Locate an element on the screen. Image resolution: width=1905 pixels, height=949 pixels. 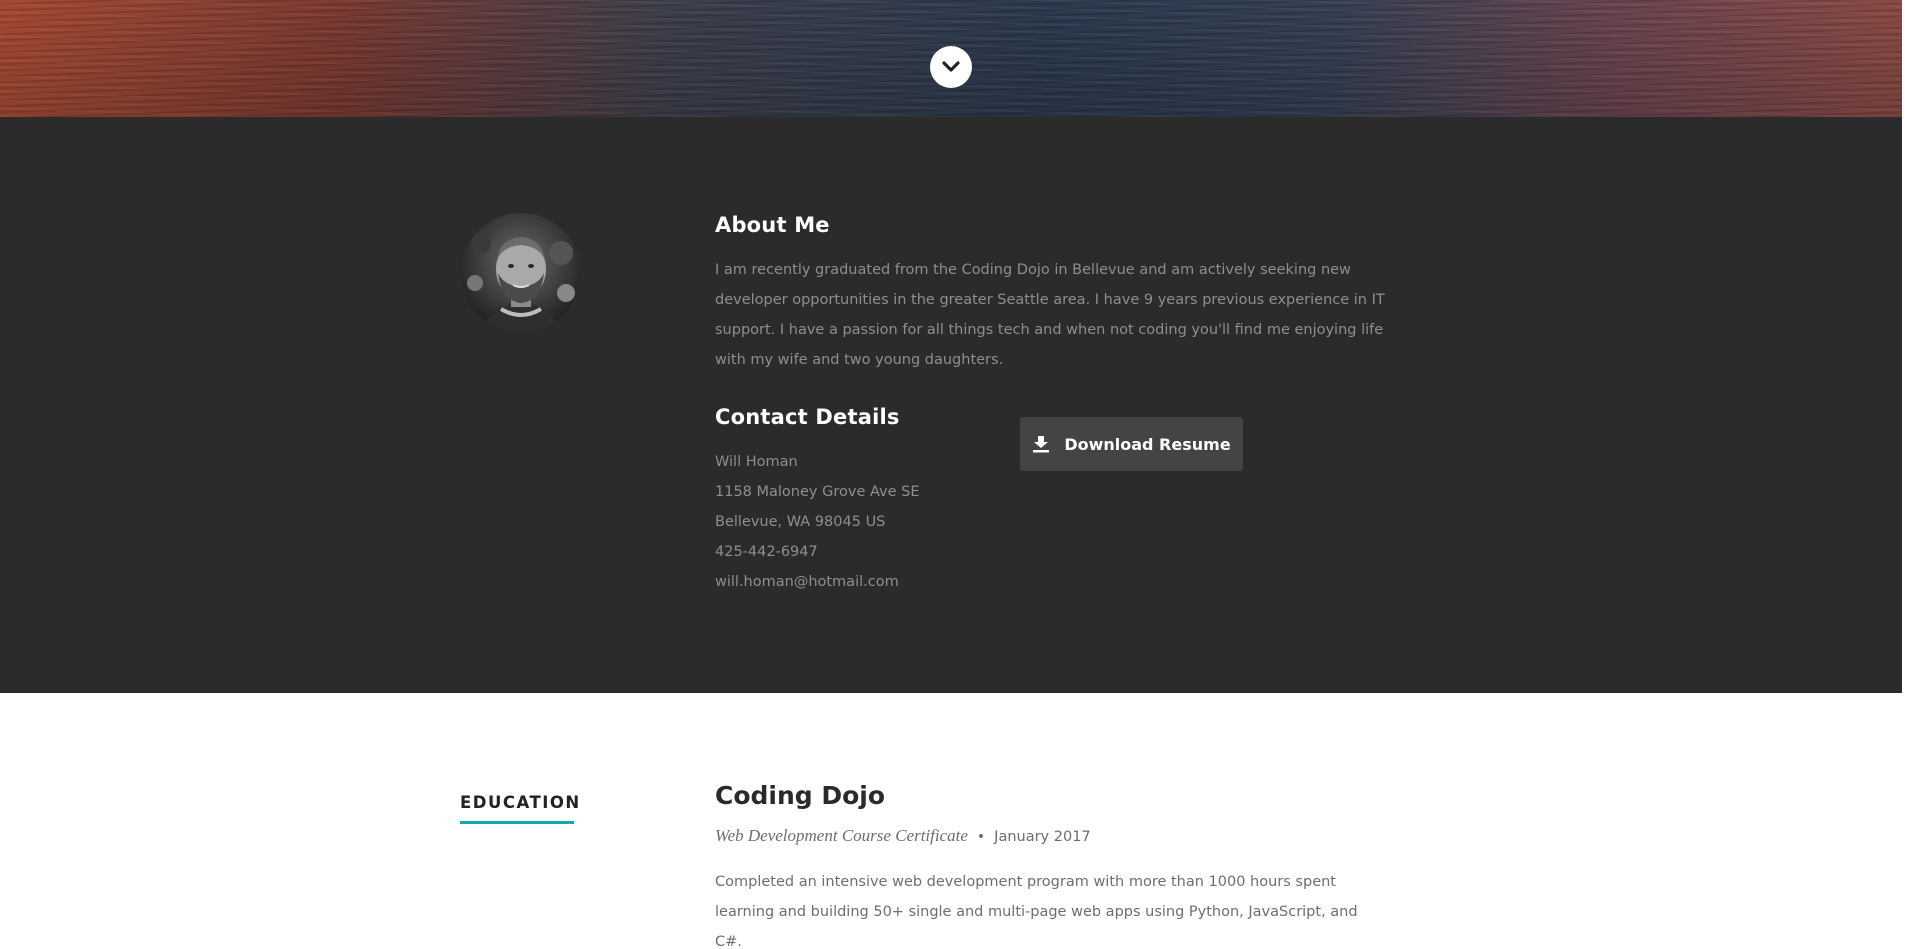
contact-phone: 425-442-6947 is located at coordinates (766, 552).